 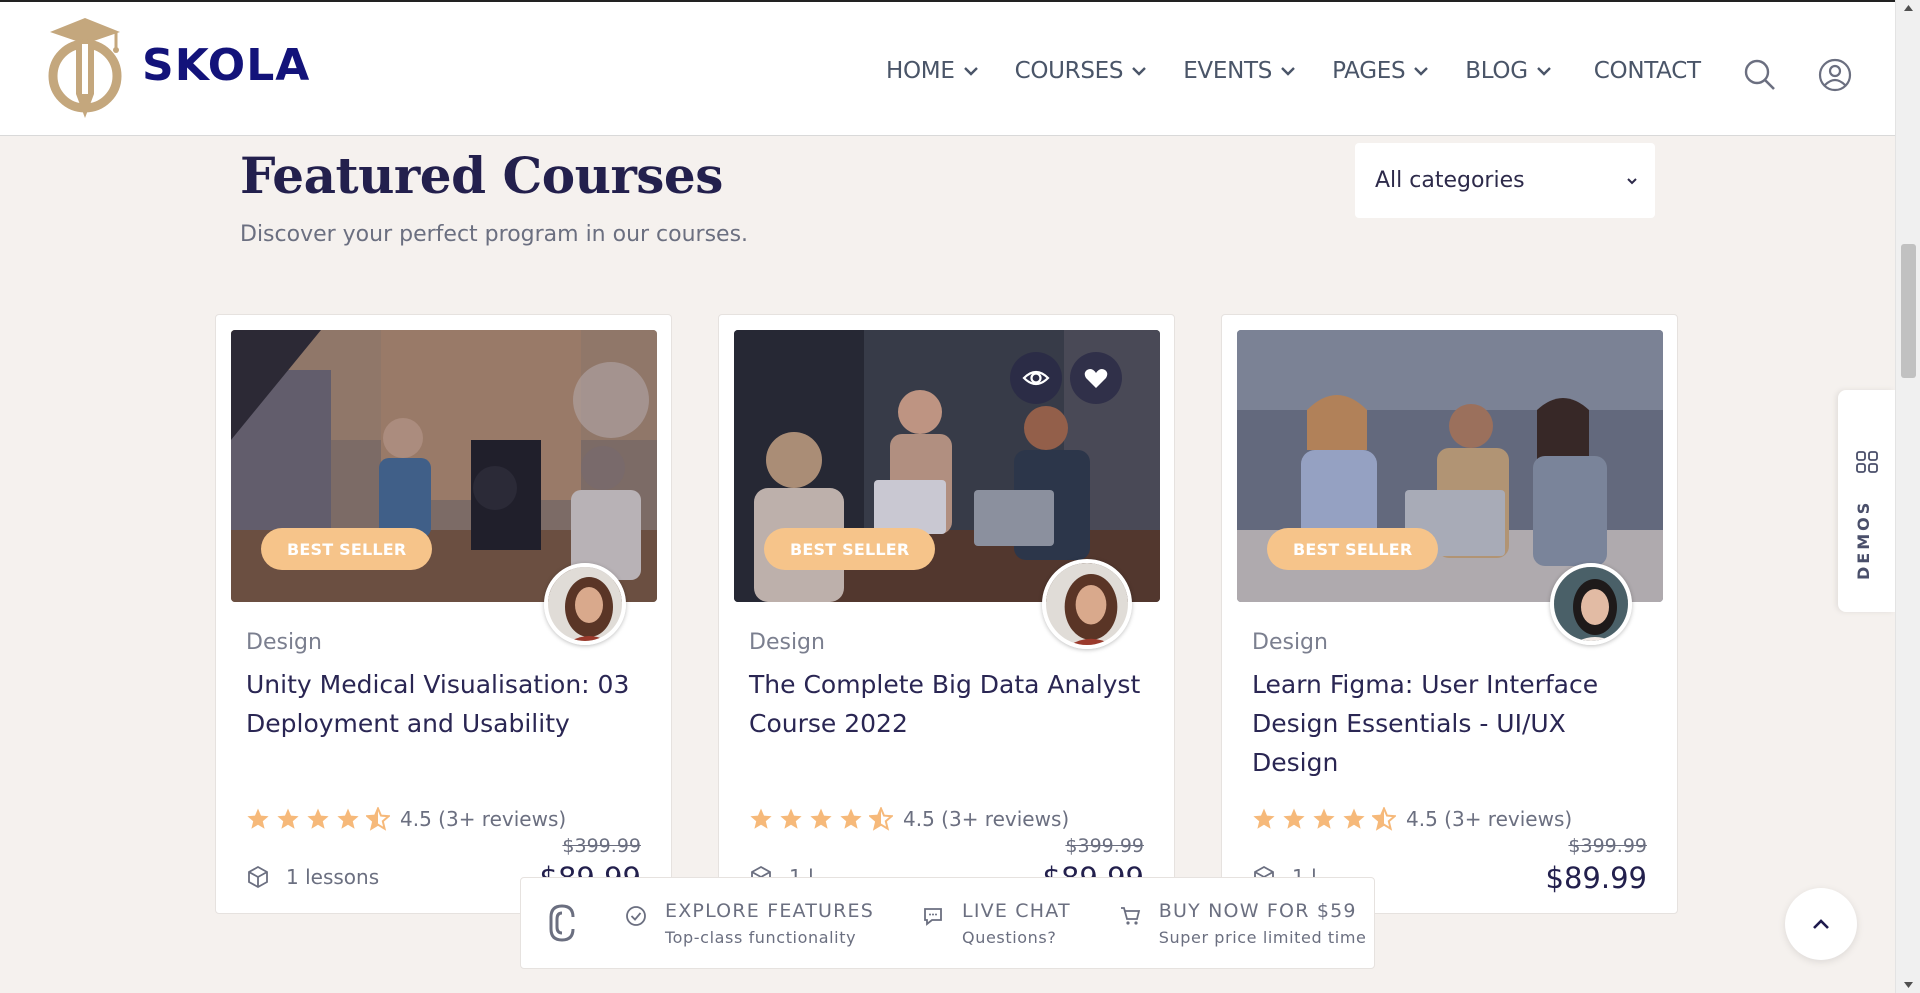 I want to click on nav-item-label: COURSES, so click(x=1069, y=71).